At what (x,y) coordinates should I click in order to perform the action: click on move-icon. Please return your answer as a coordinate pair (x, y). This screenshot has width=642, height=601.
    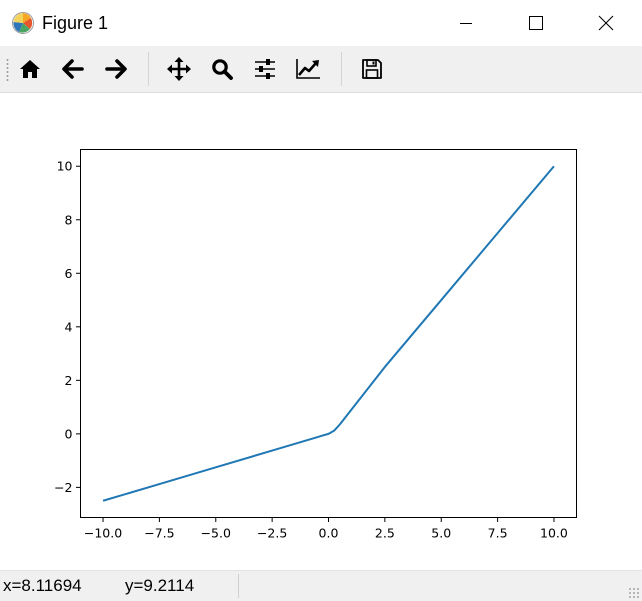
    Looking at the image, I should click on (179, 69).